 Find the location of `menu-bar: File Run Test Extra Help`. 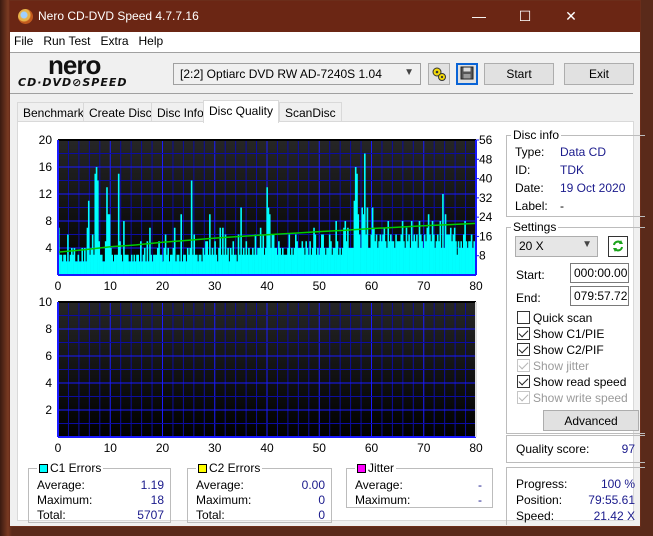

menu-bar: File Run Test Extra Help is located at coordinates (325, 42).